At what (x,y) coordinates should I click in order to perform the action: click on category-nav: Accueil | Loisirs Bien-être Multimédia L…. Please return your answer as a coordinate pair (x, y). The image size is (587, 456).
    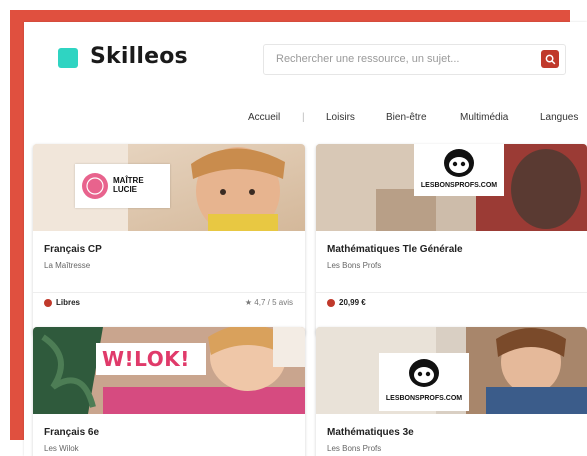
    Looking at the image, I should click on (305, 122).